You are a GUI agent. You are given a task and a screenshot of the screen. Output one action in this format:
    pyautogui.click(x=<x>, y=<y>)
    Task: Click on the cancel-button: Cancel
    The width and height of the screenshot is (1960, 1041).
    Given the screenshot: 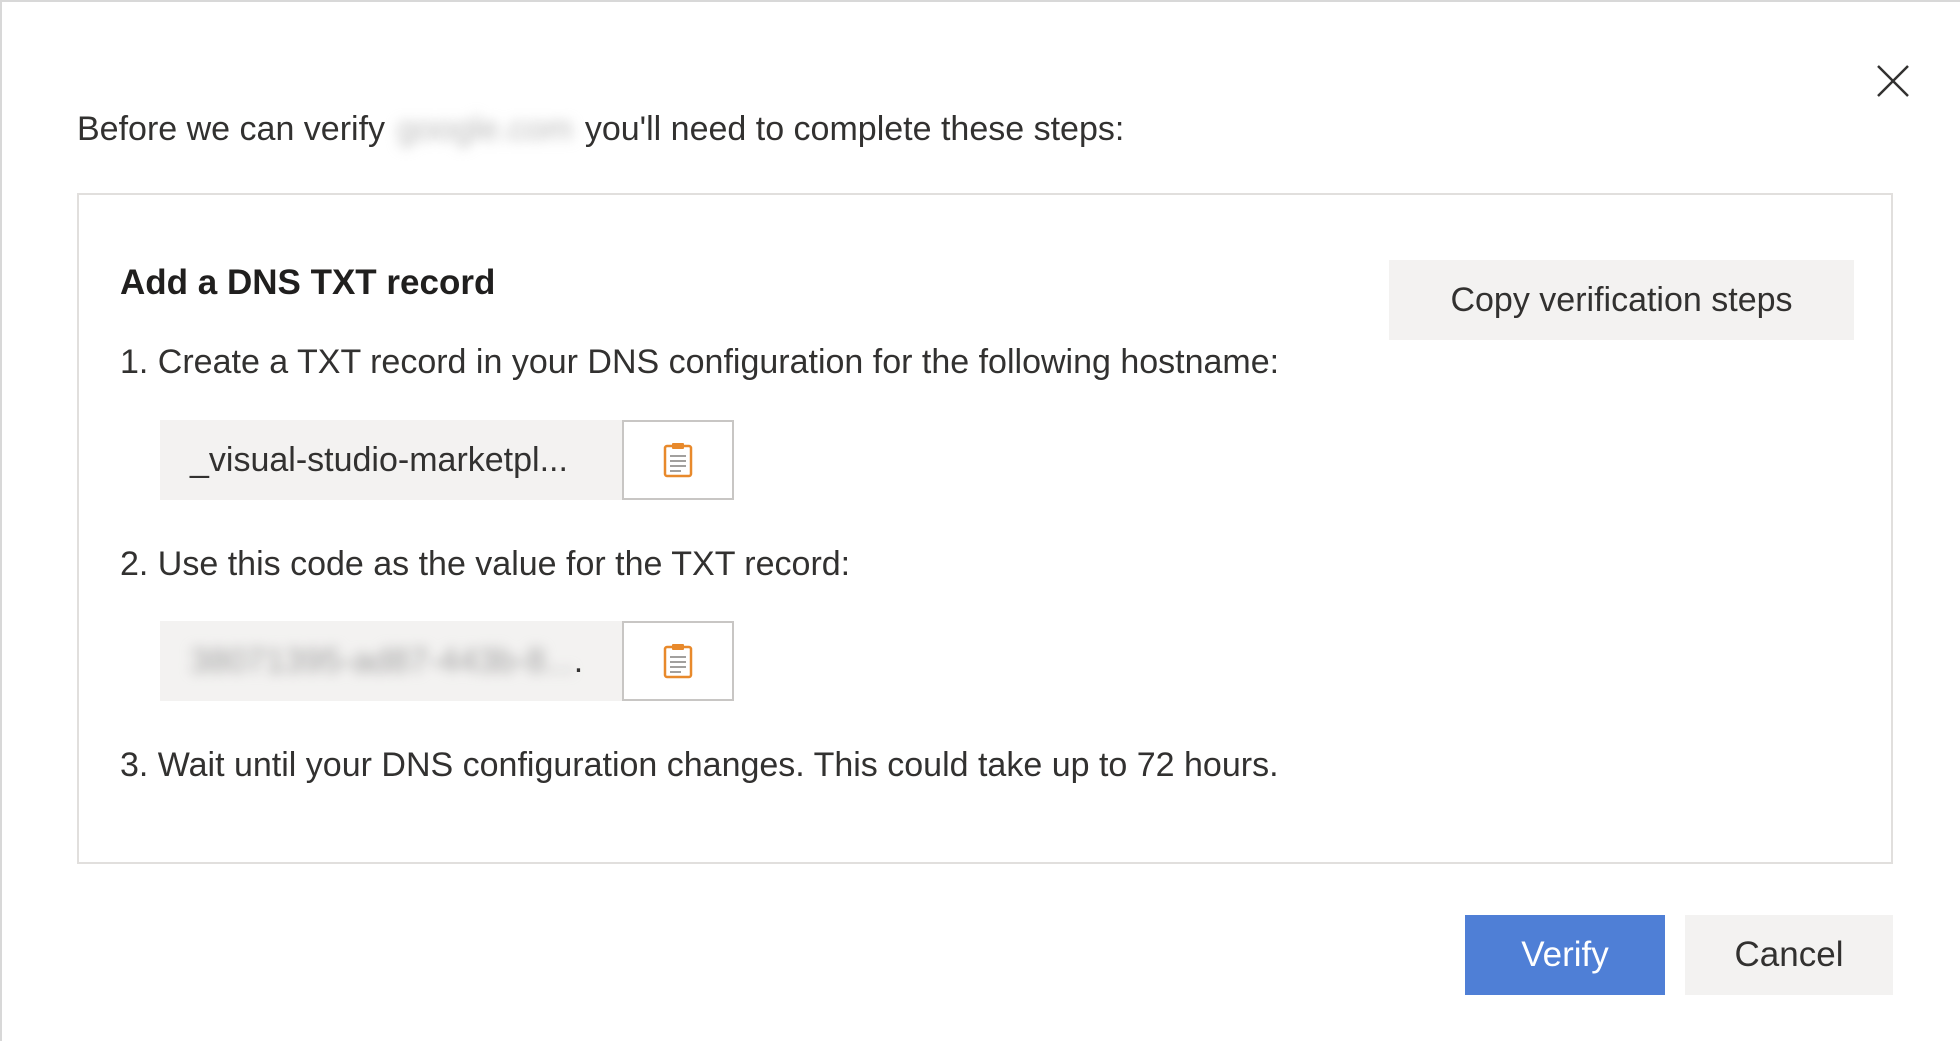 What is the action you would take?
    pyautogui.click(x=1789, y=955)
    